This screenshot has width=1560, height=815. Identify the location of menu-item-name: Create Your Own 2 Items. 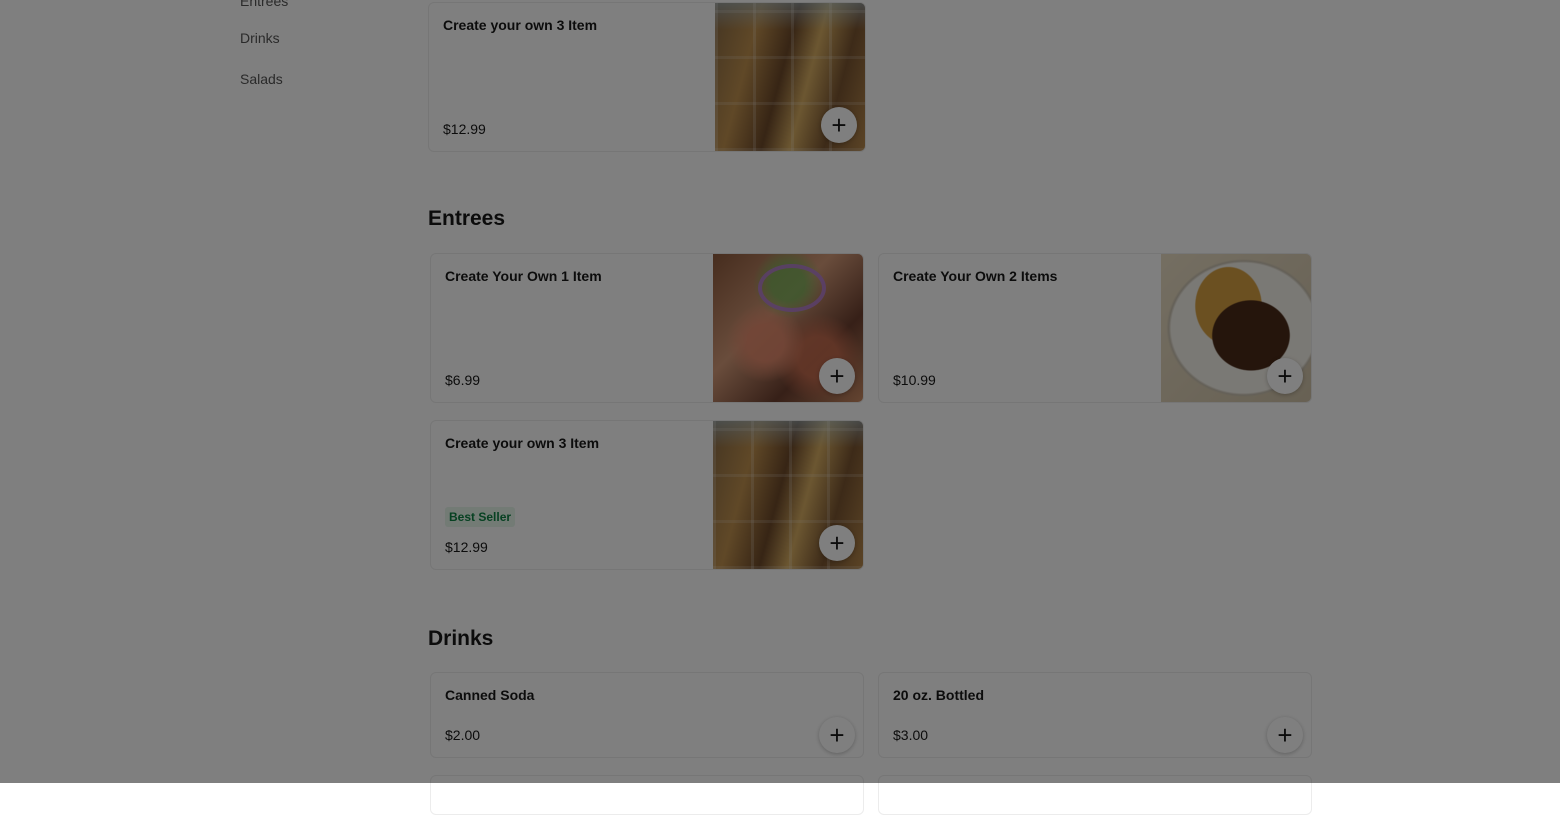
(975, 276).